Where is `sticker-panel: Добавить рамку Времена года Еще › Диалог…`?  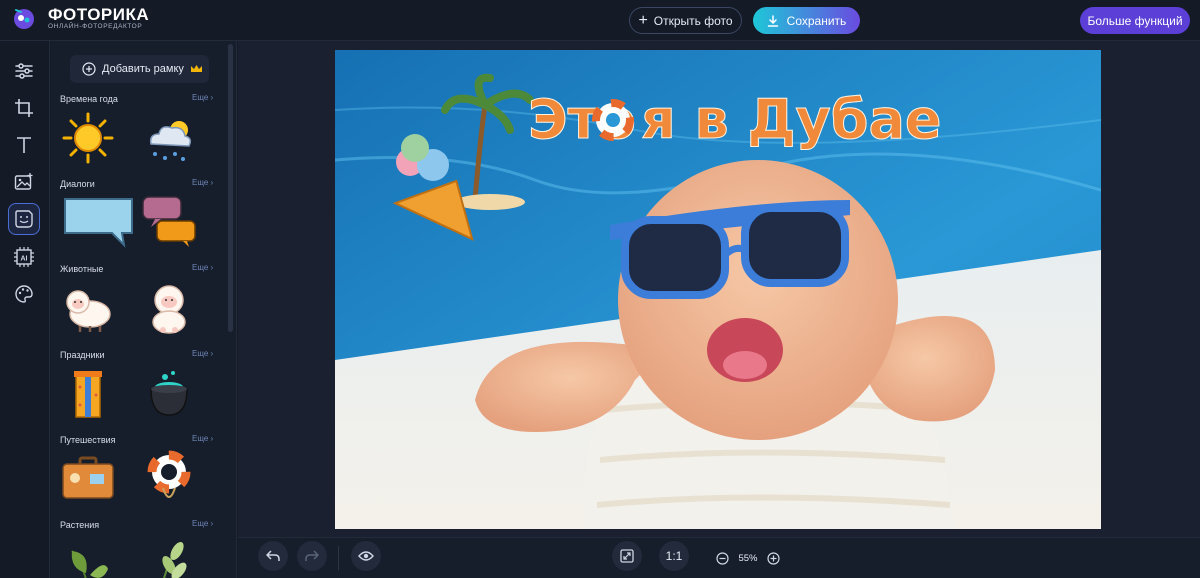
sticker-panel: Добавить рамку Времена года Еще › Диалог… is located at coordinates (144, 309).